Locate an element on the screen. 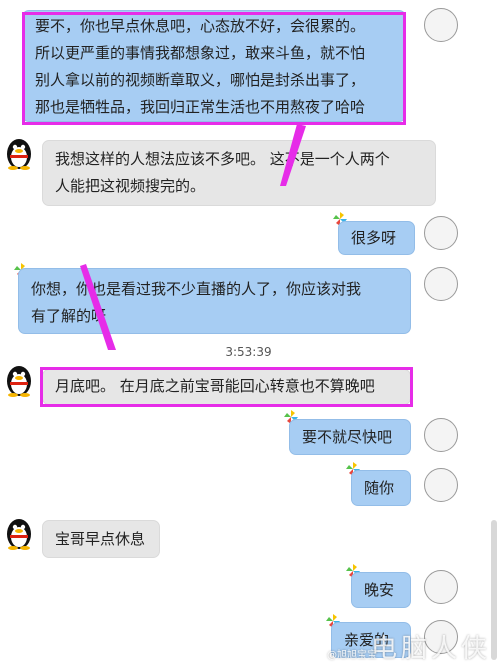 This screenshot has height=667, width=497. scrollbar is located at coordinates (494, 590).